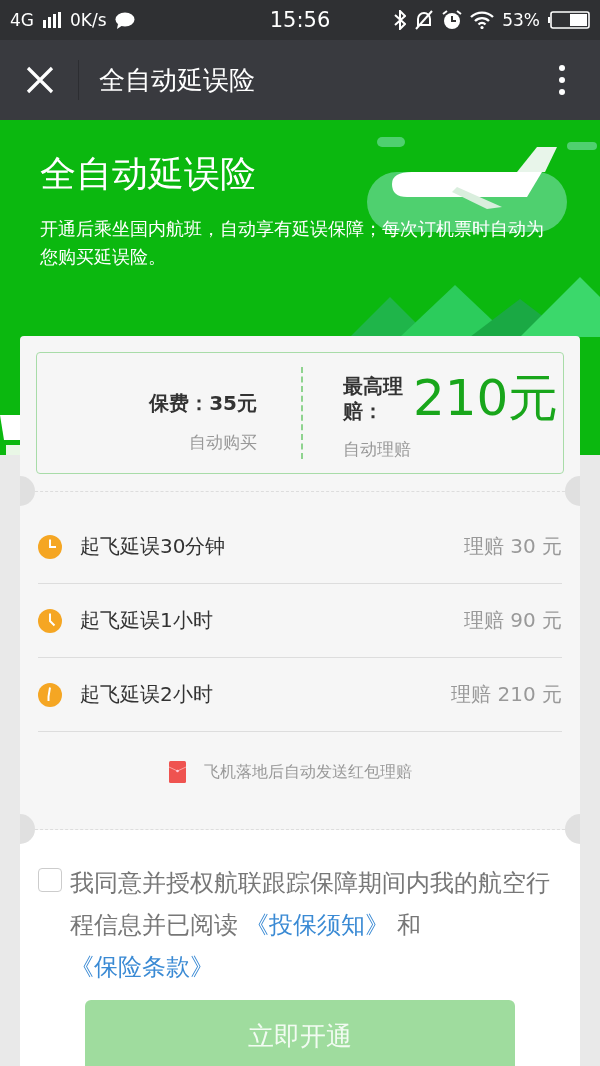 The width and height of the screenshot is (600, 1066). I want to click on signal-icon, so click(52, 20).